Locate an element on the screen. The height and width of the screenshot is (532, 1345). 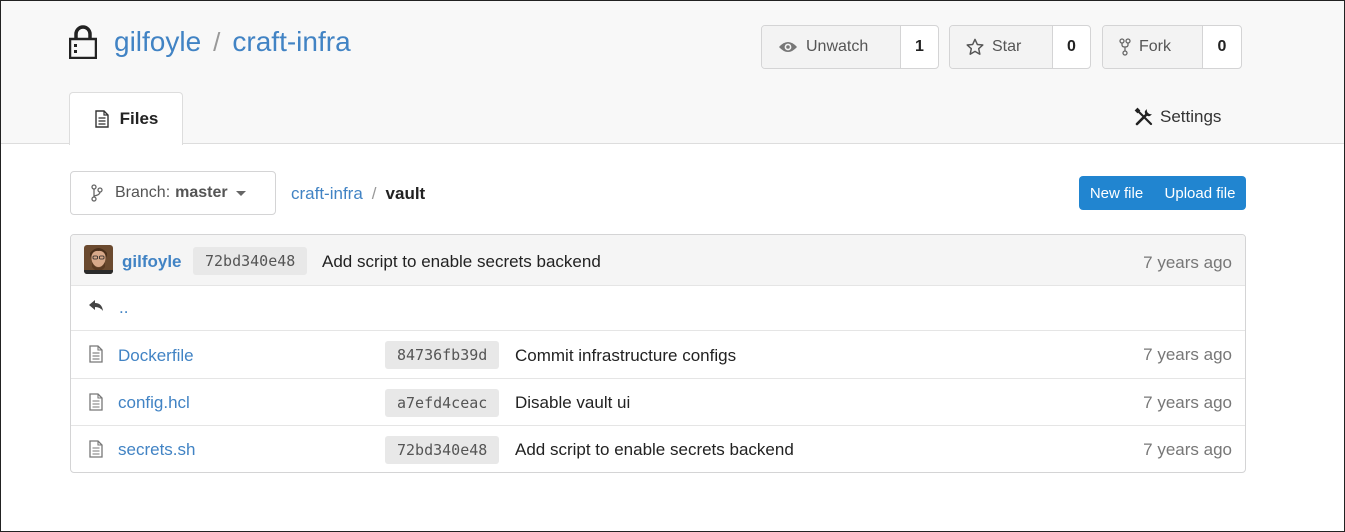
unwatch-label: Unwatch is located at coordinates (837, 46).